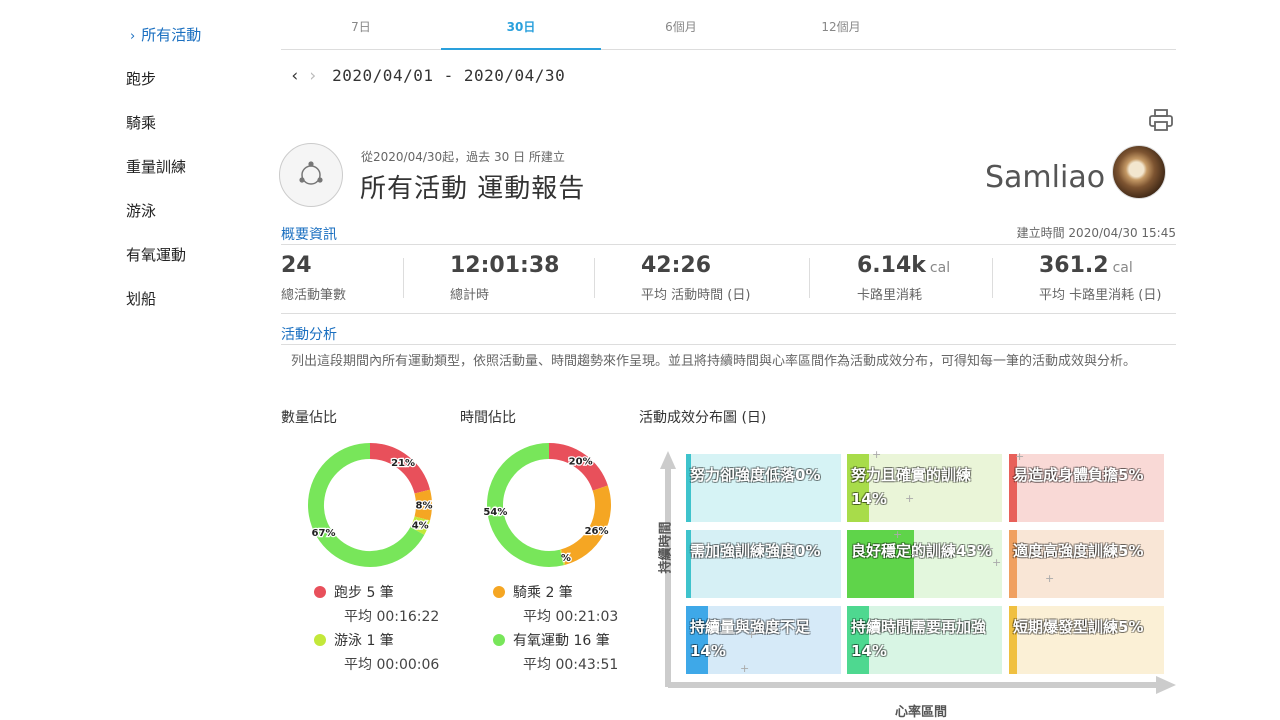  I want to click on time-donut-chart: 20%26%0%54%, so click(546, 505).